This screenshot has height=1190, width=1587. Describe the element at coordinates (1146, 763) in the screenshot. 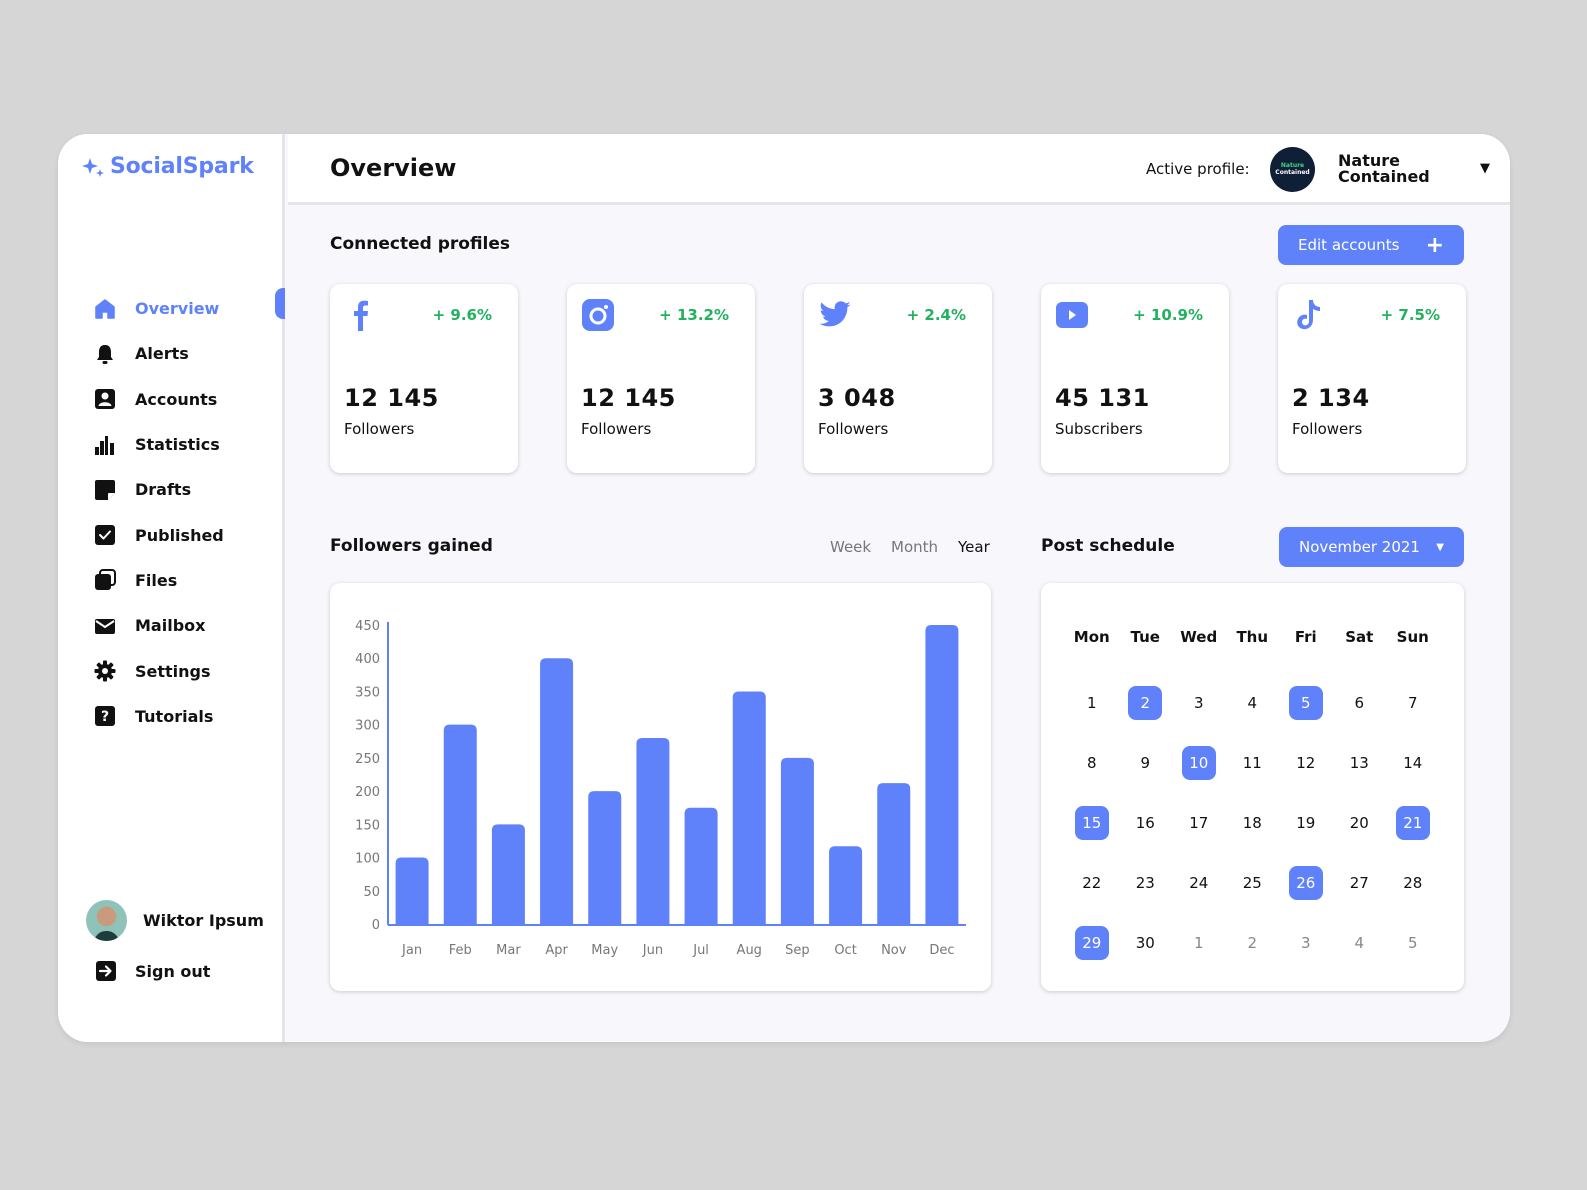

I see `calendar-day: 9` at that location.